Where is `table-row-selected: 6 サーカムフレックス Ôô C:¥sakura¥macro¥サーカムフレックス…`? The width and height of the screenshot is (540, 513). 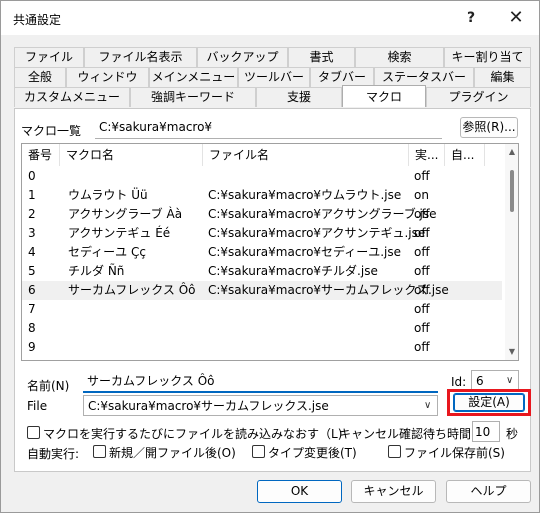 table-row-selected: 6 サーカムフレックス Ôô C:¥sakura¥macro¥サーカムフレックス… is located at coordinates (262, 290).